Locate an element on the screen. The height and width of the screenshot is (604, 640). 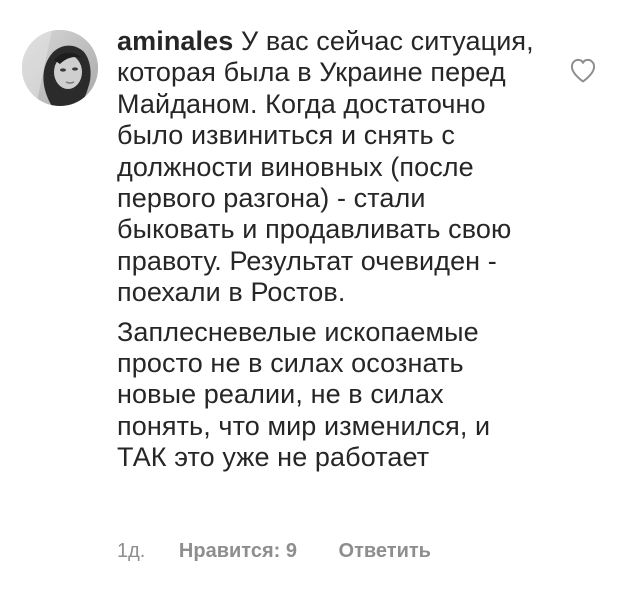
avatar is located at coordinates (60, 68).